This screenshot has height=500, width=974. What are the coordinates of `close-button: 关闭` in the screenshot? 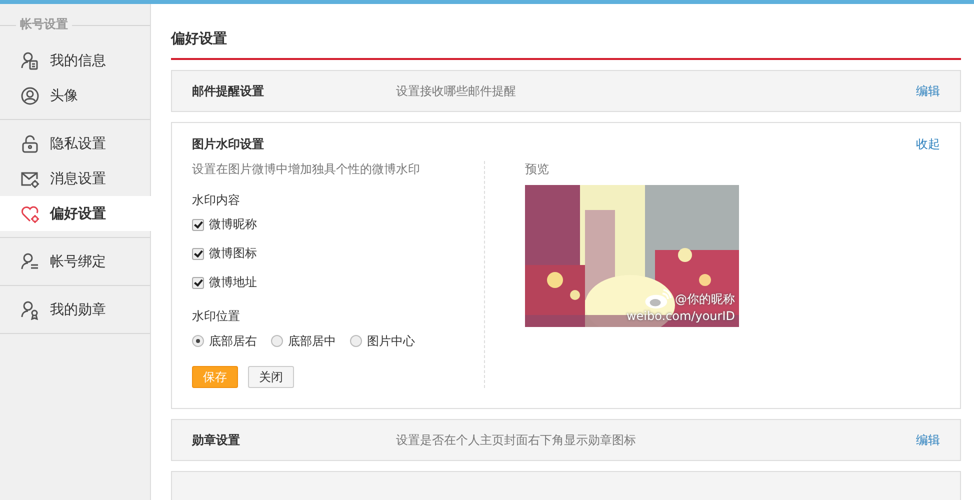 It's located at (271, 377).